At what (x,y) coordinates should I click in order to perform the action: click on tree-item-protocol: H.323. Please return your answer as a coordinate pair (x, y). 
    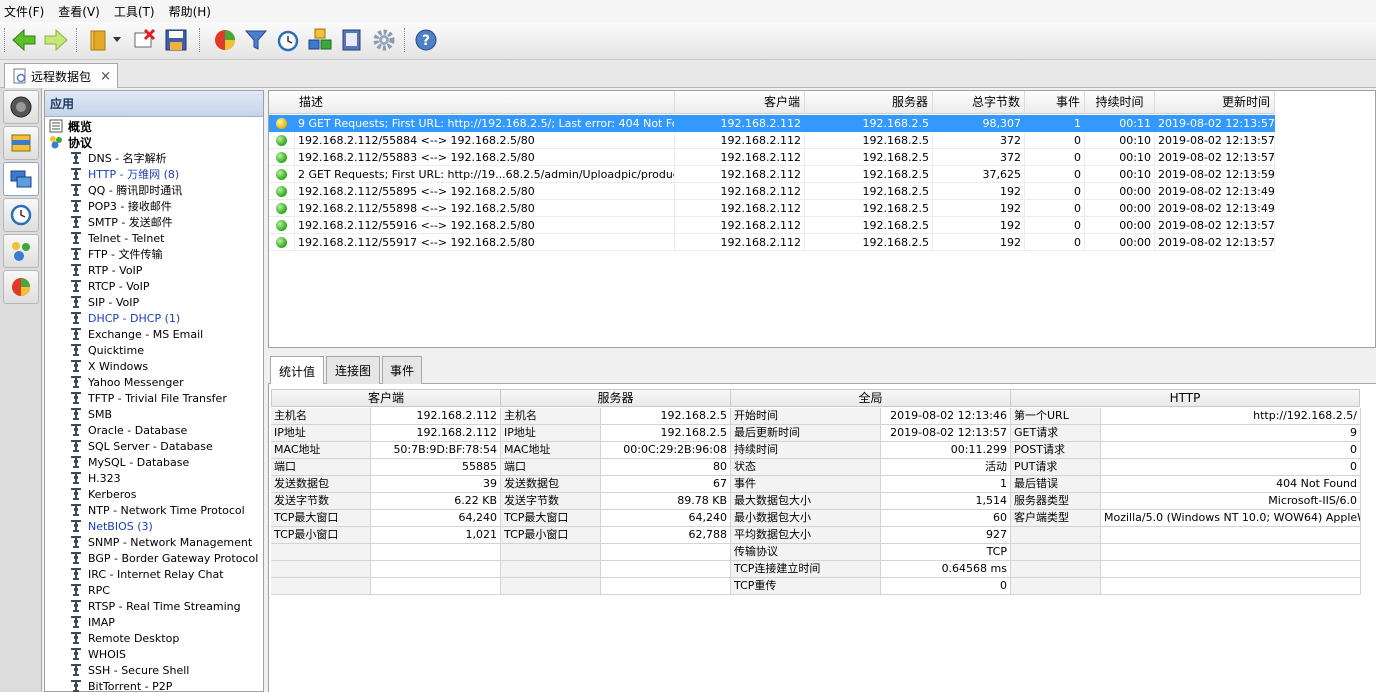
    Looking at the image, I should click on (95, 478).